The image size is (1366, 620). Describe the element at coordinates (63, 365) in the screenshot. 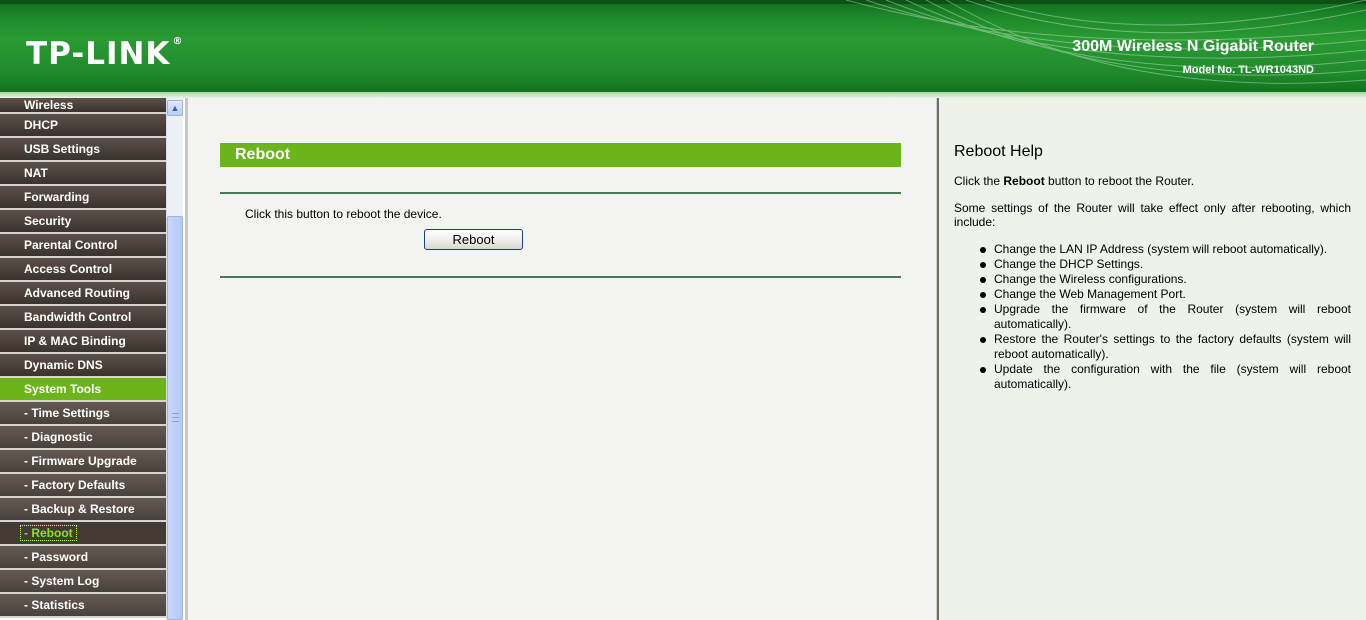

I see `sidebar-item-label: Dynamic DNS` at that location.